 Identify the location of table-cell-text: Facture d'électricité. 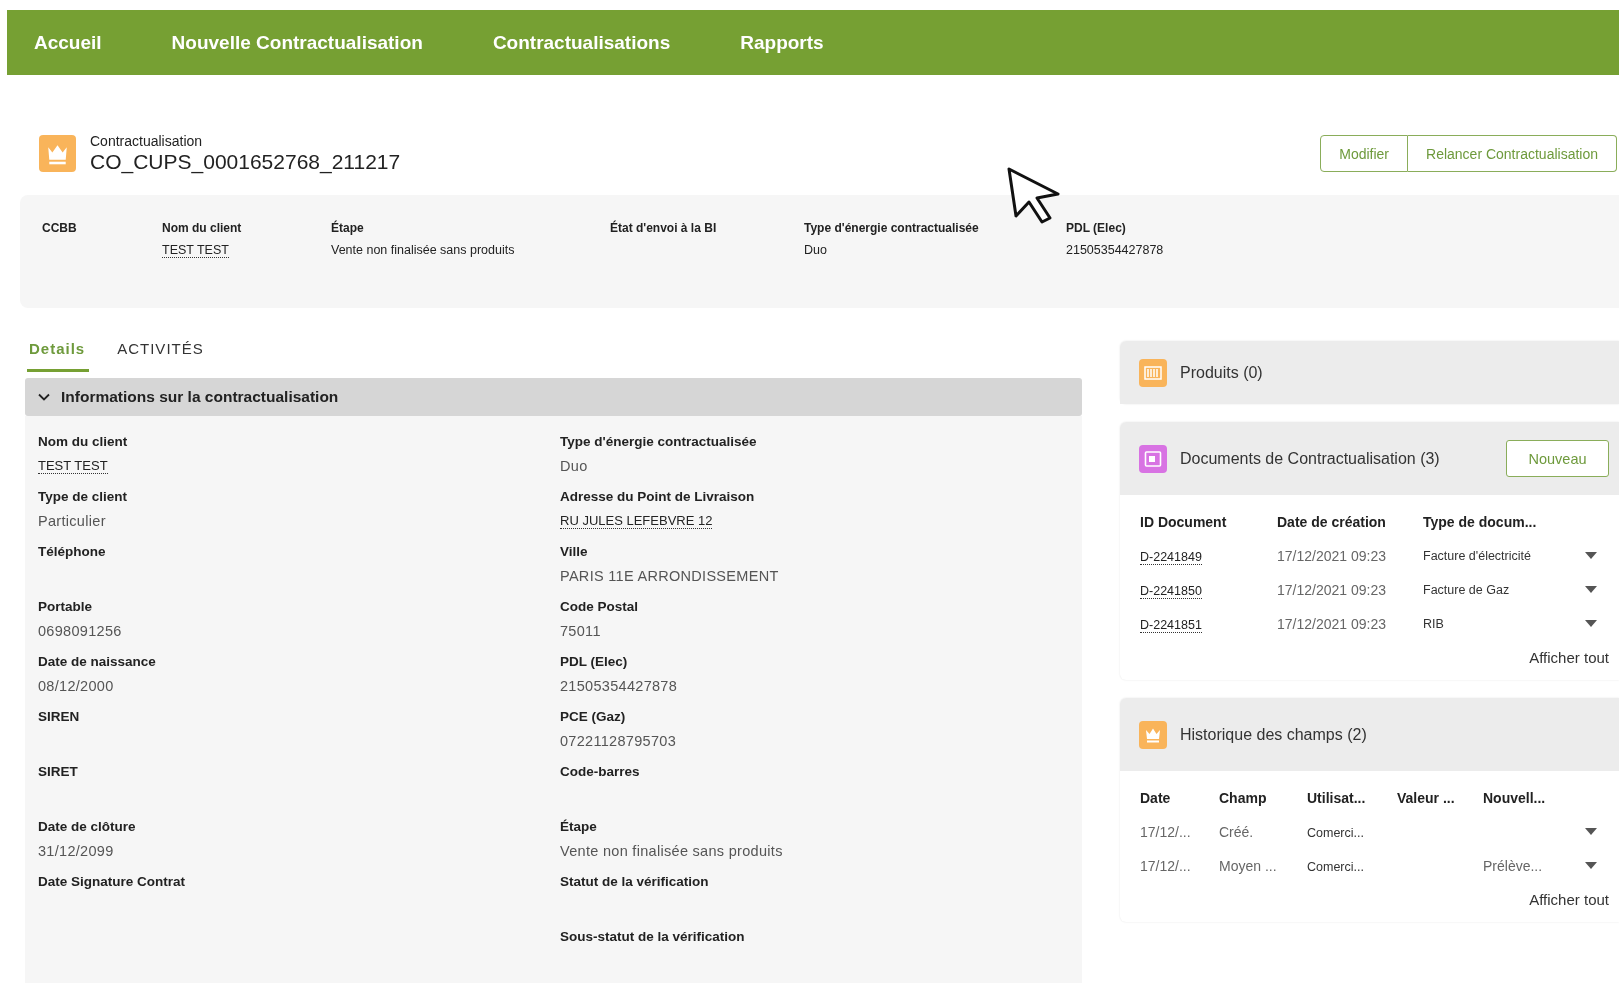
(1477, 556).